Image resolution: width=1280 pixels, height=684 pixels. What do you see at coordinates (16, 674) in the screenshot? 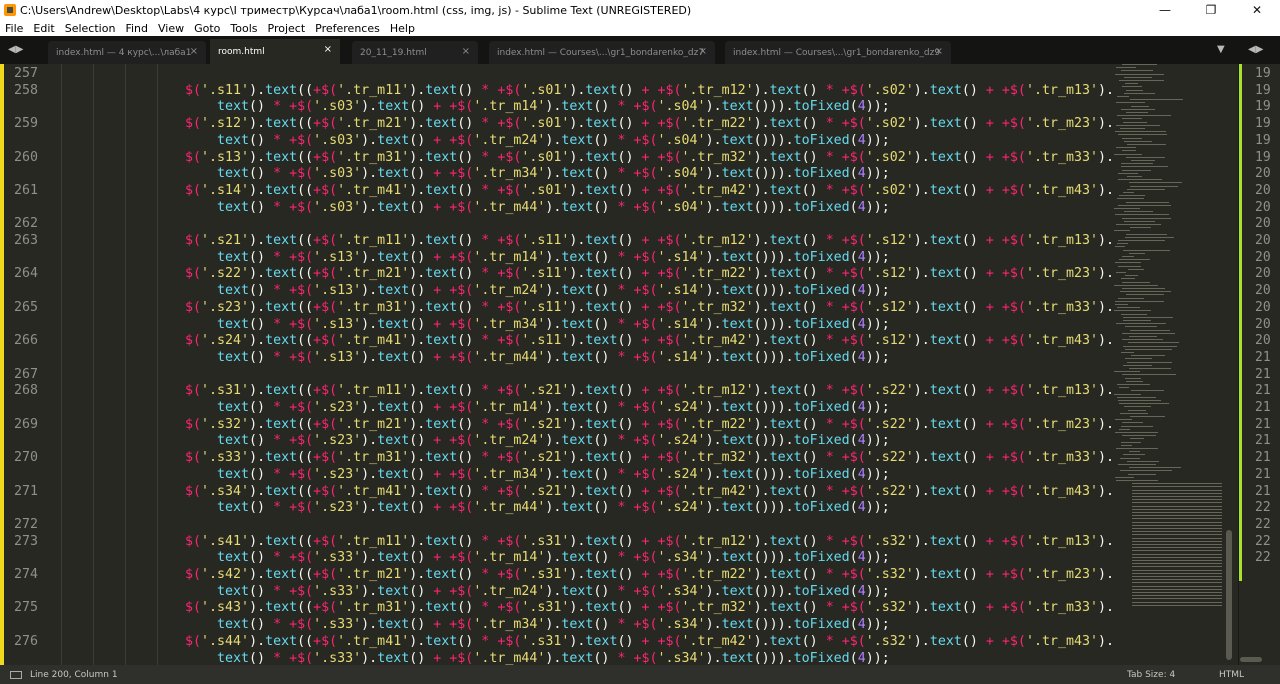
I see `panel-toggle-icon` at bounding box center [16, 674].